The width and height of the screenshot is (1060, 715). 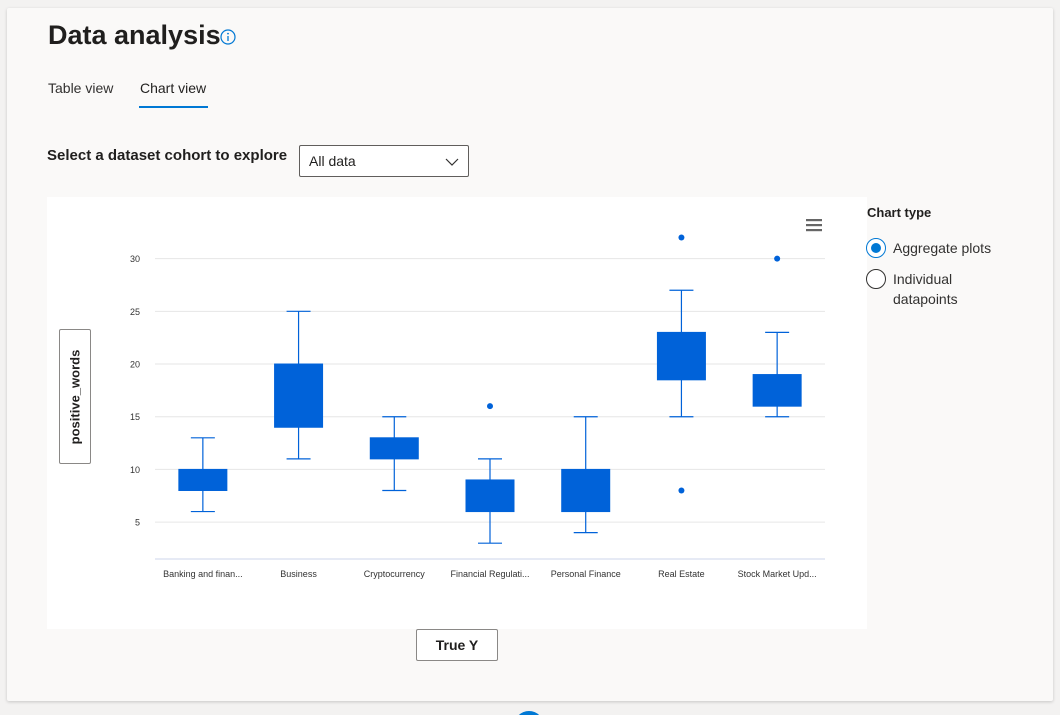 What do you see at coordinates (135, 365) in the screenshot?
I see `y-tick-label: 20` at bounding box center [135, 365].